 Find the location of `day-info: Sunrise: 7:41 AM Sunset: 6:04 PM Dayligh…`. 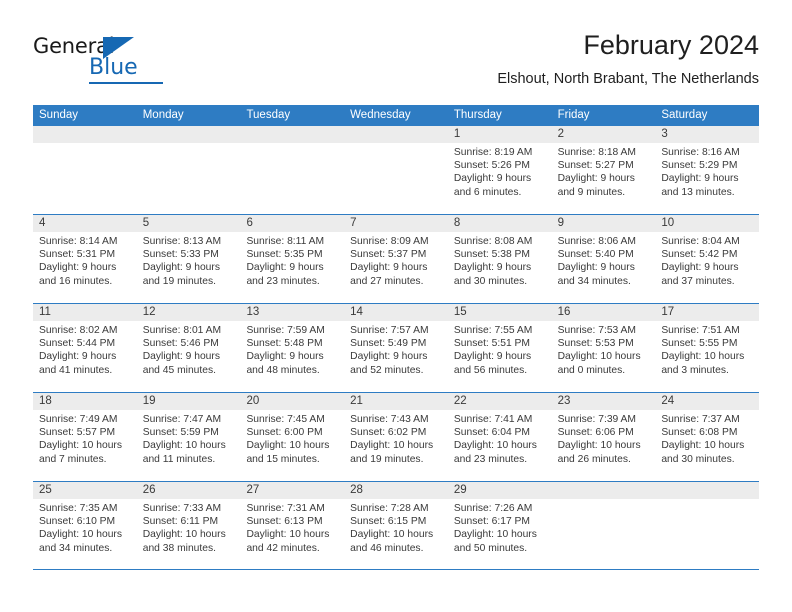

day-info: Sunrise: 7:41 AM Sunset: 6:04 PM Dayligh… is located at coordinates (500, 438).